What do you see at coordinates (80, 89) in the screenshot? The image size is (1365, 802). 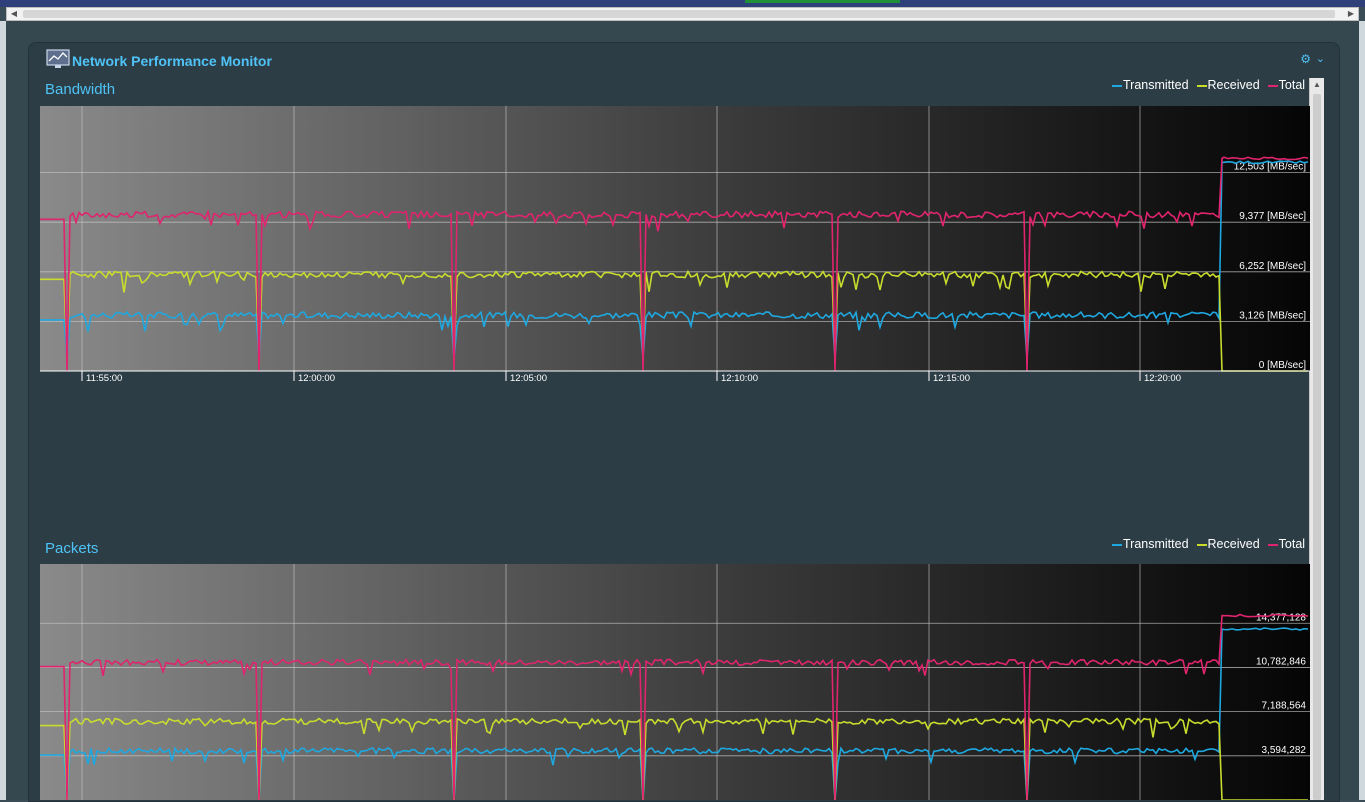 I see `bandwidth-title: Bandwidth` at bounding box center [80, 89].